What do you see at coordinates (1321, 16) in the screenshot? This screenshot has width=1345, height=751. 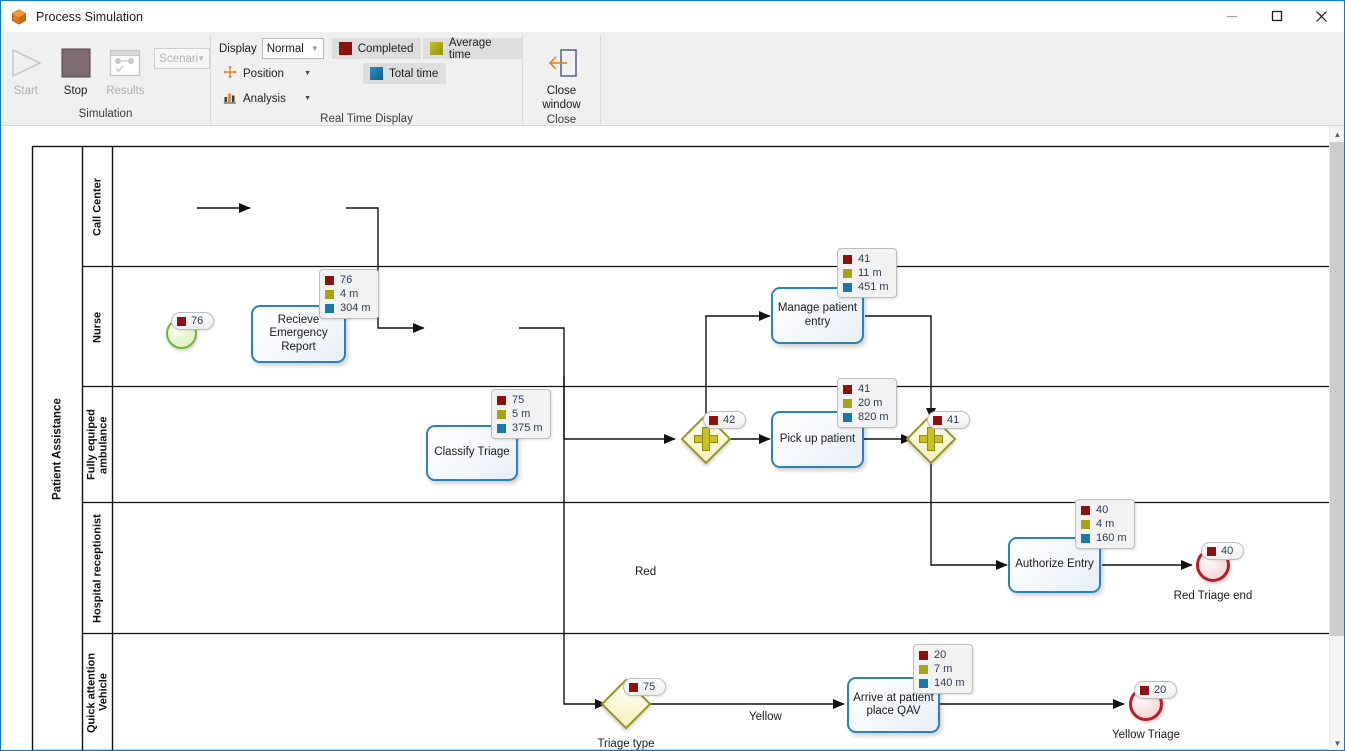 I see `close-button` at bounding box center [1321, 16].